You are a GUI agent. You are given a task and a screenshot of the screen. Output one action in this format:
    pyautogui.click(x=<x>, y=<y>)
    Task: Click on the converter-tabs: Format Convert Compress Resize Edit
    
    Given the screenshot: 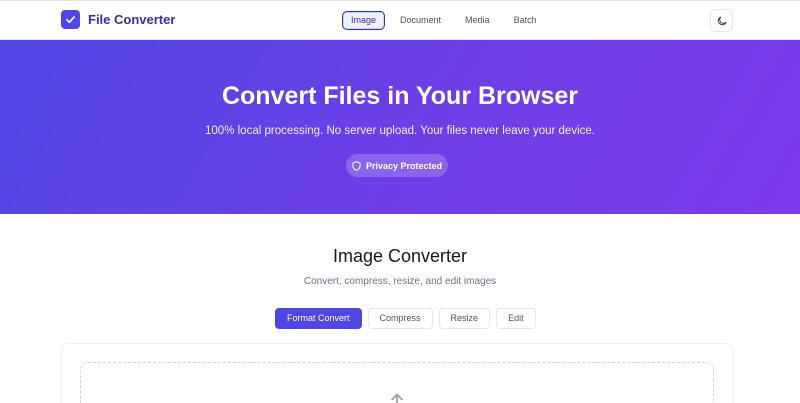 What is the action you would take?
    pyautogui.click(x=408, y=318)
    